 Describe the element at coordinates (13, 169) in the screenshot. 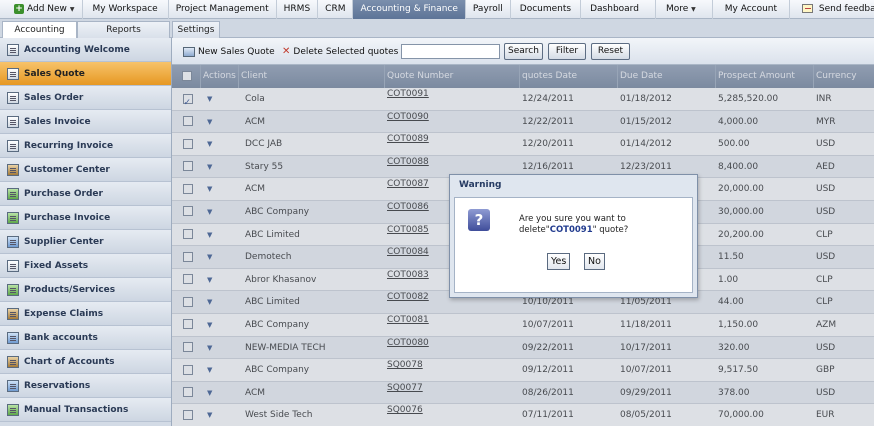

I see `register-icon` at that location.